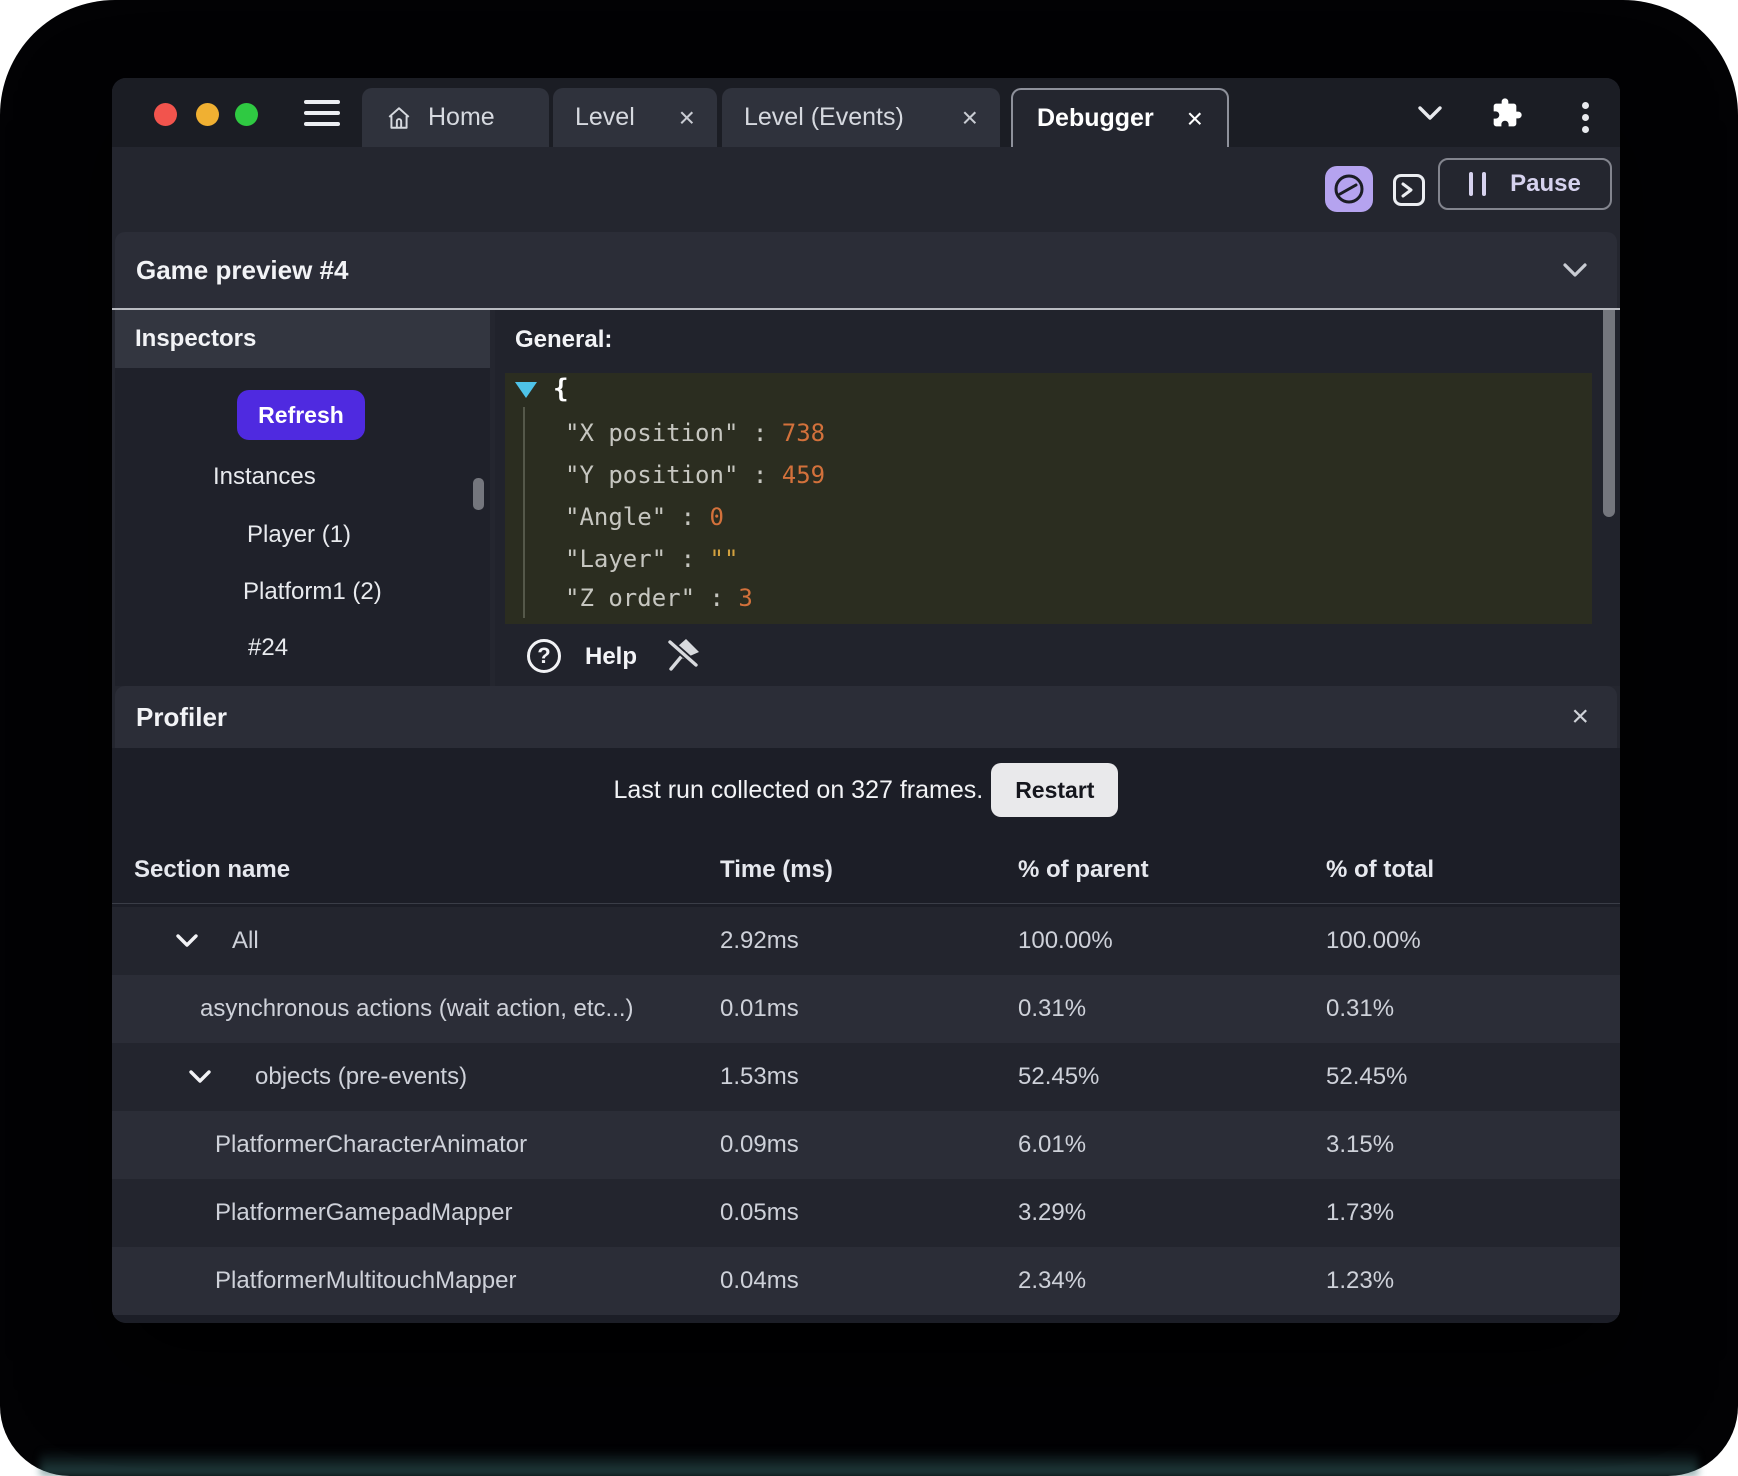 This screenshot has width=1738, height=1476. I want to click on home-icon, so click(399, 117).